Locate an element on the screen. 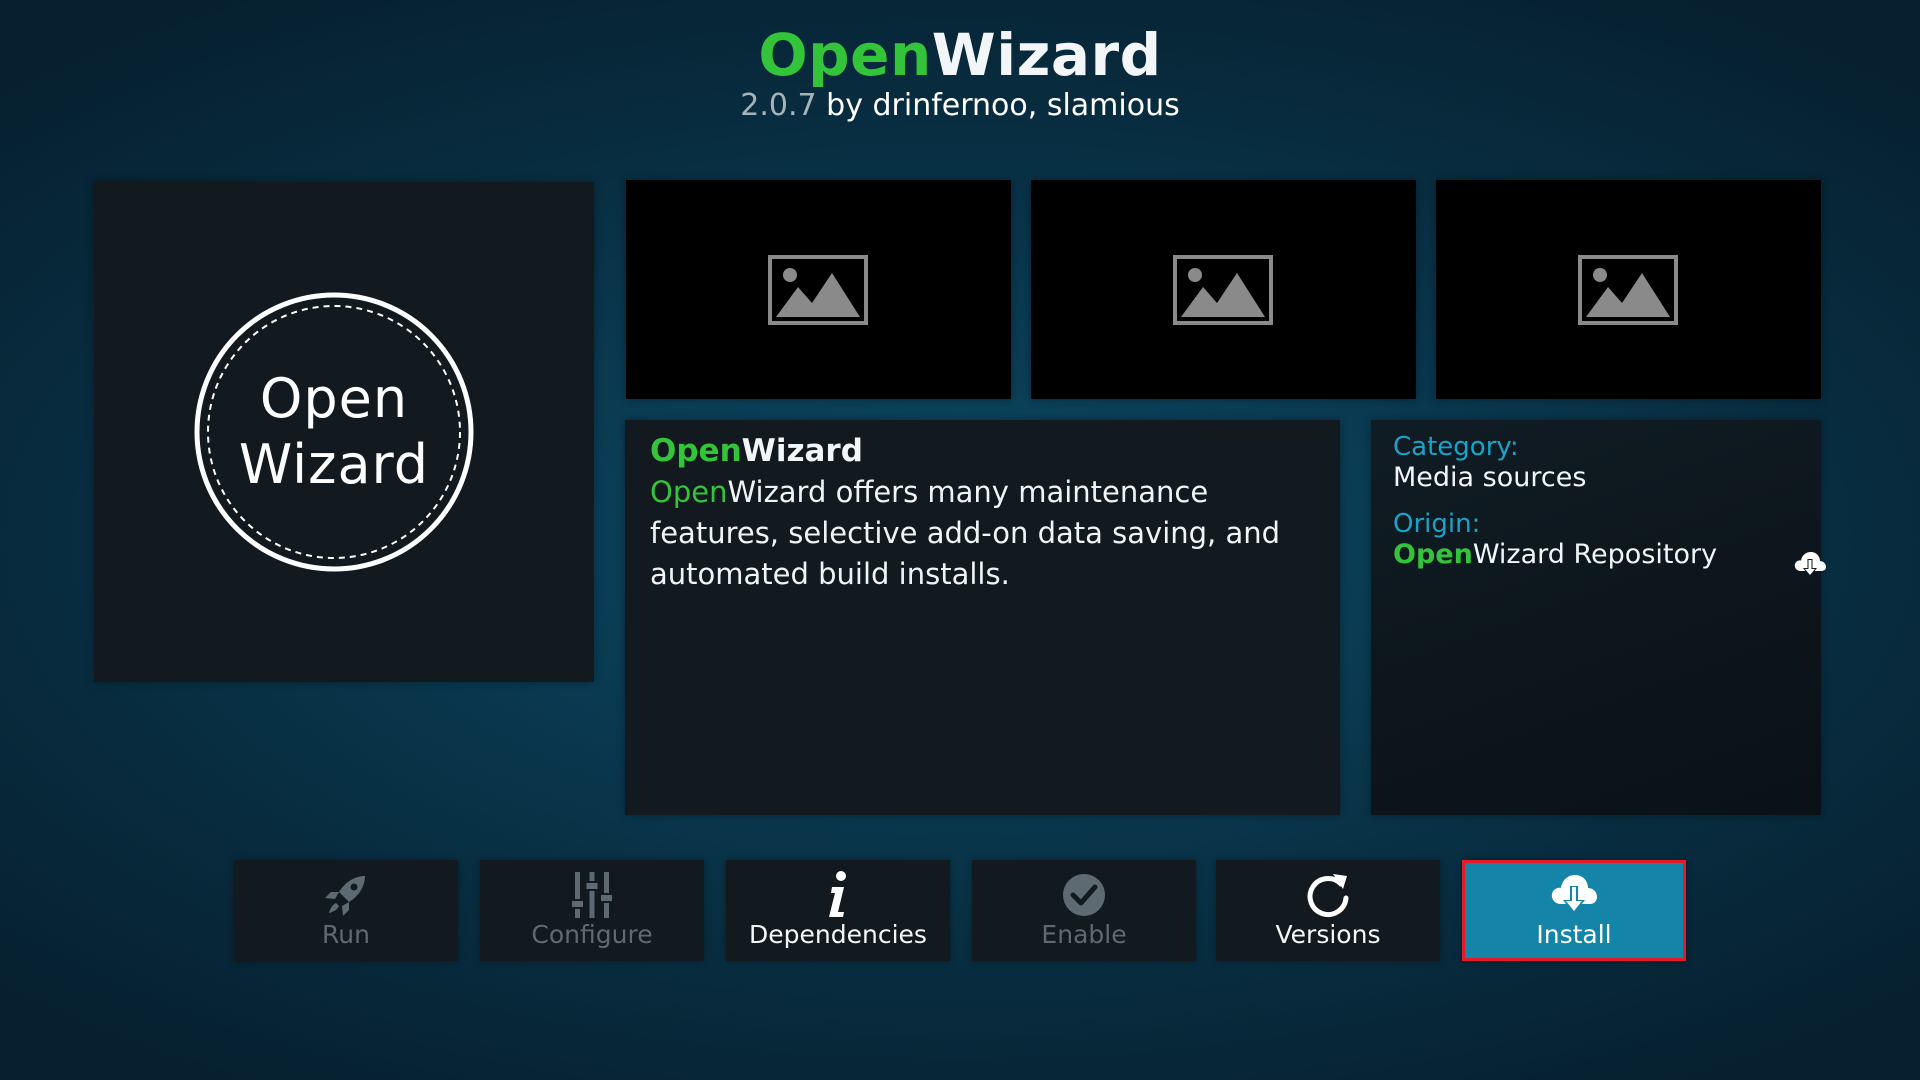  check-circle-icon is located at coordinates (1084, 895).